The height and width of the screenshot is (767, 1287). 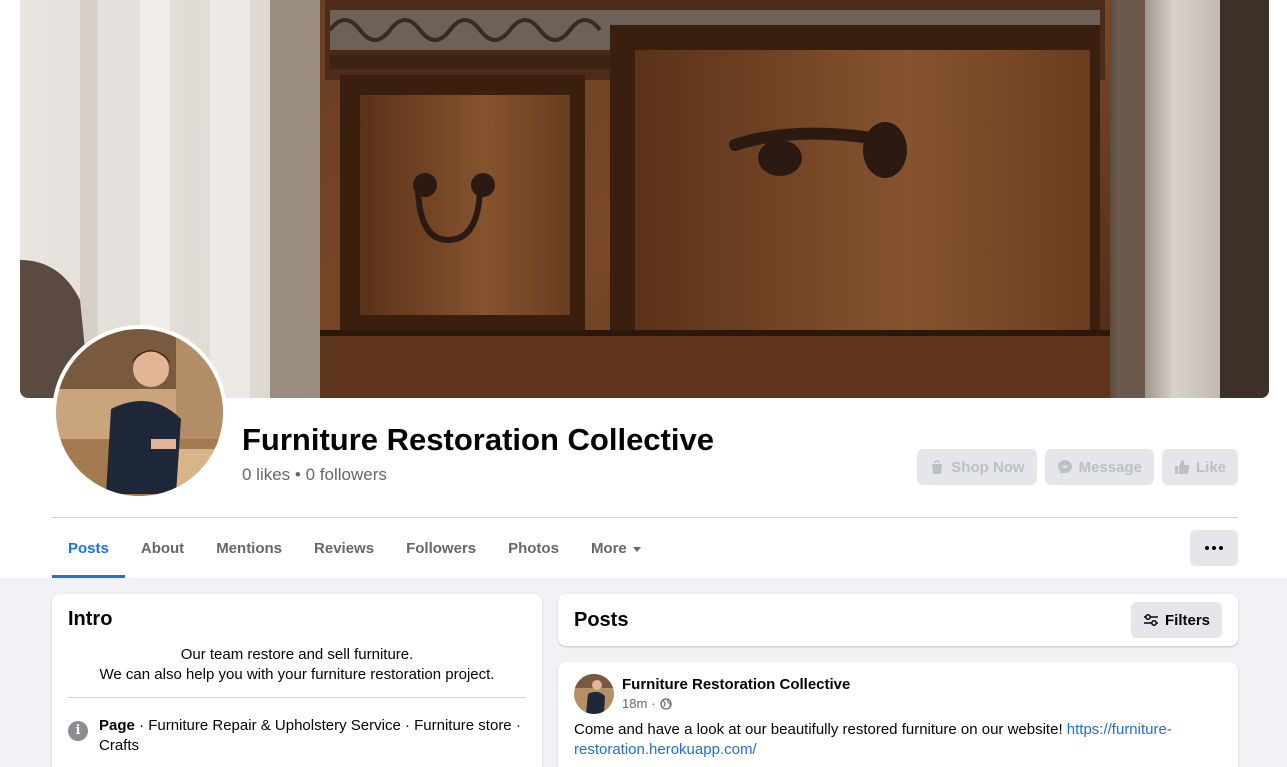 I want to click on avatar-image, so click(x=594, y=694).